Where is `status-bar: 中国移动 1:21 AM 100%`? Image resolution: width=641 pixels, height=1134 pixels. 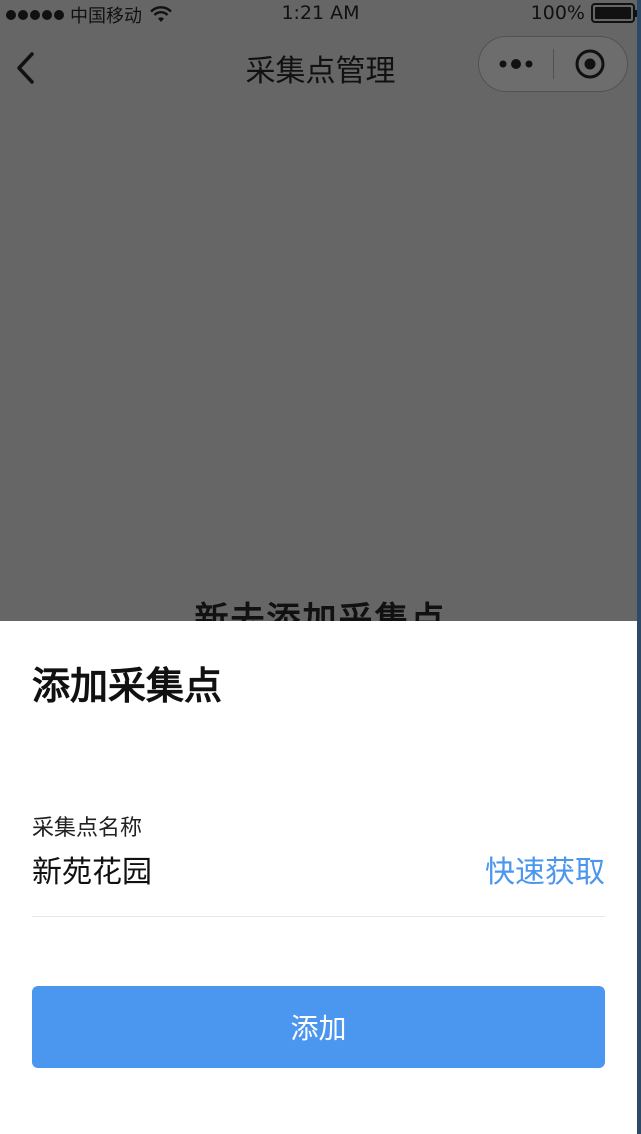 status-bar: 中国移动 1:21 AM 100% is located at coordinates (320, 14).